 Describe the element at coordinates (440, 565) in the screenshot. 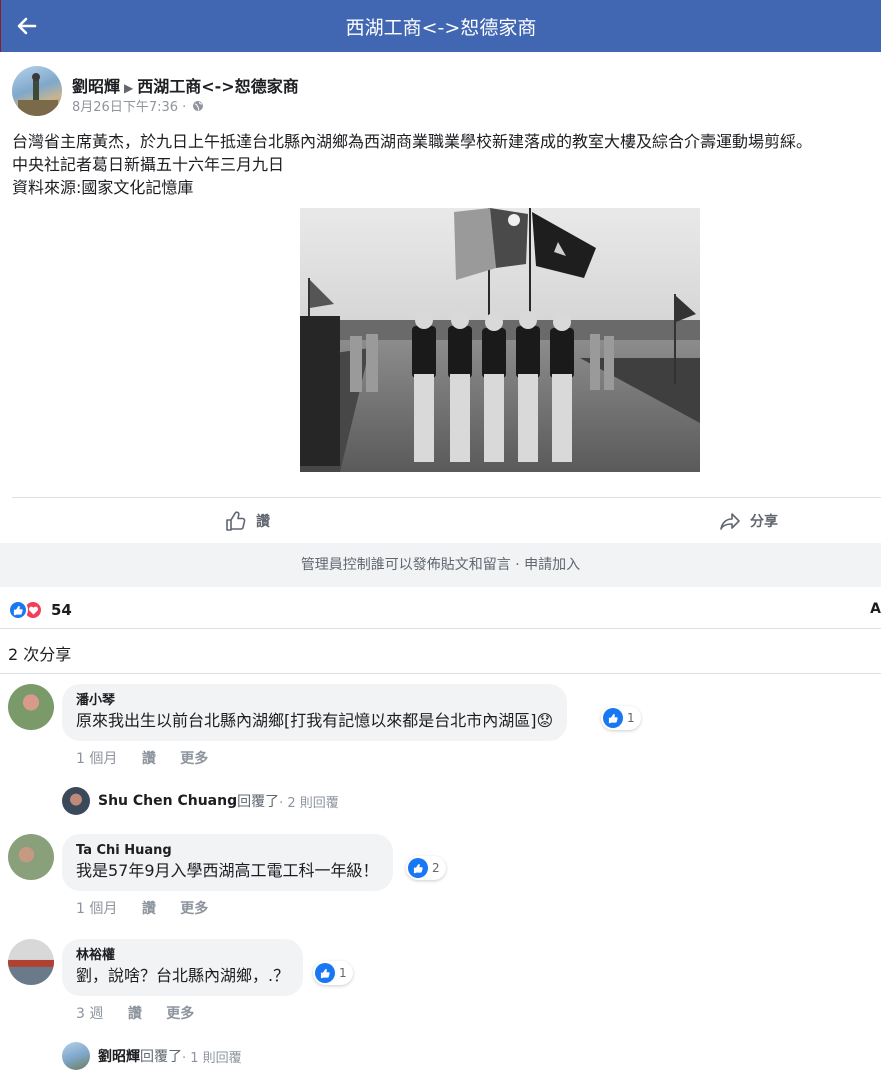

I see `group-notice: 管理員控制誰可以發佈貼文和留言 · 申請加入` at that location.